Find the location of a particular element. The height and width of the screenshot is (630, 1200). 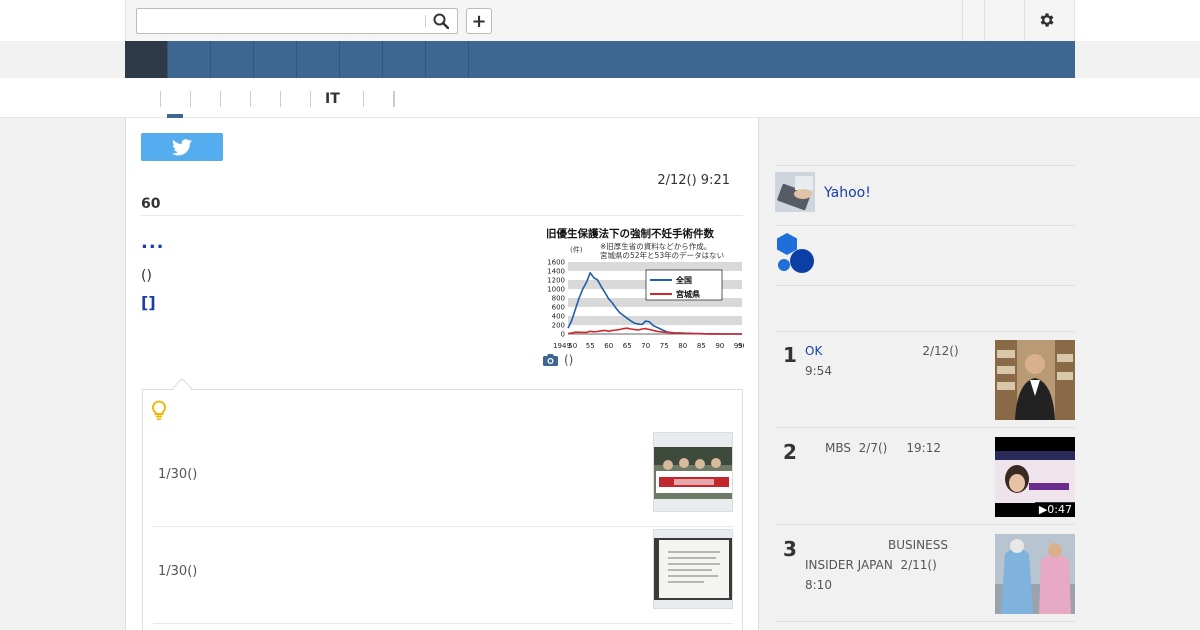

top-bar: + is located at coordinates (600, 20).